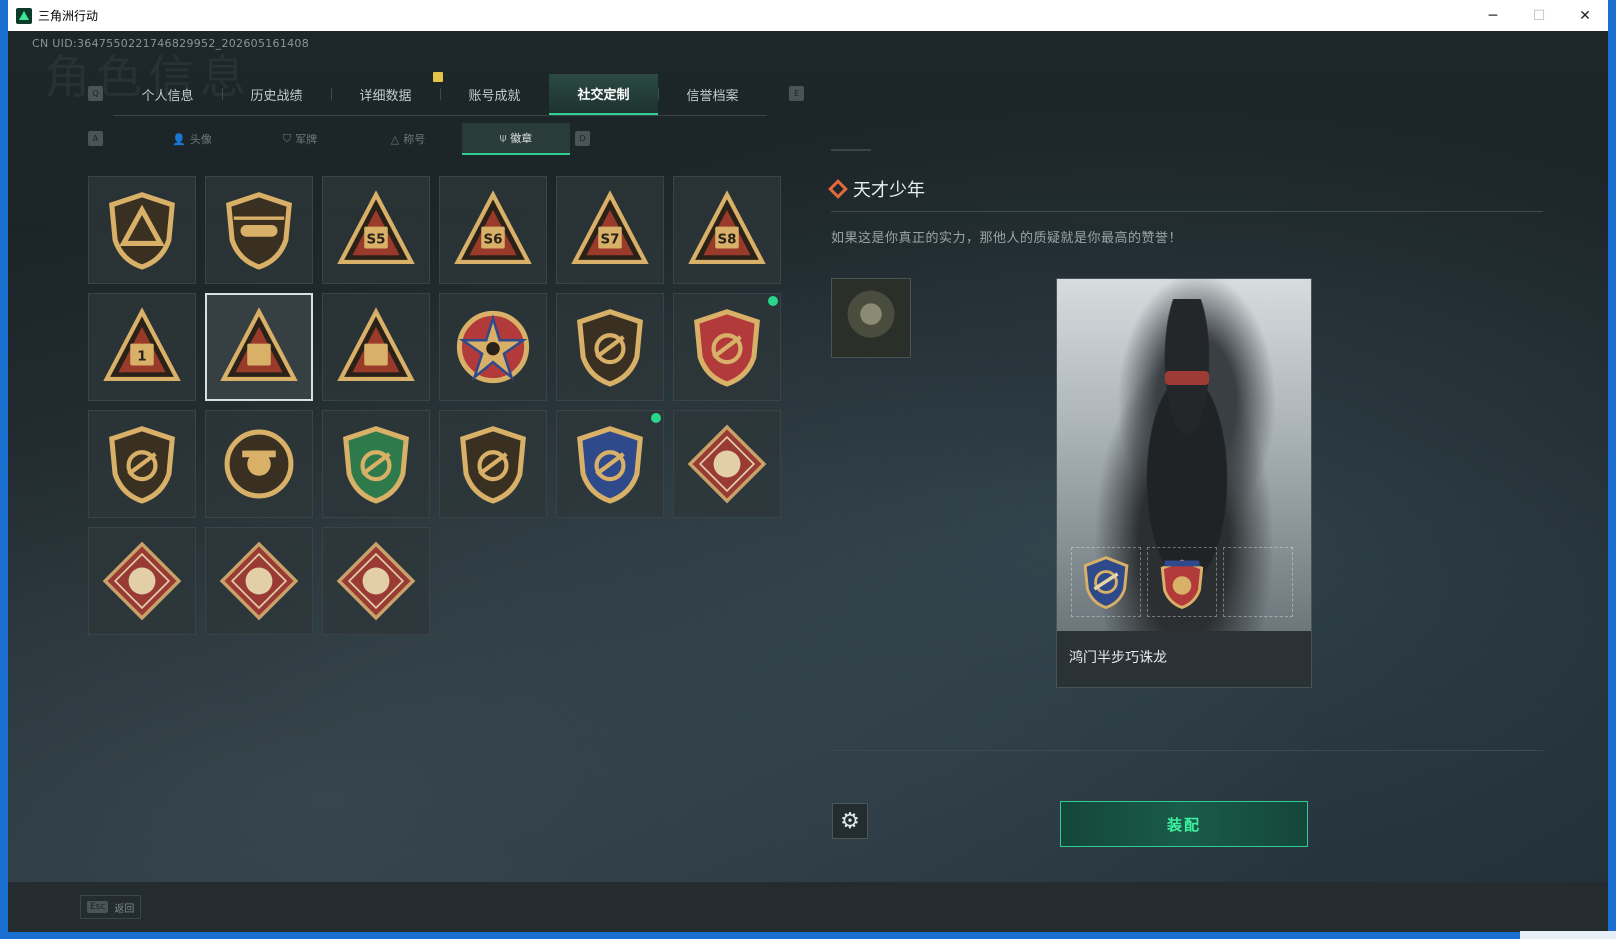  What do you see at coordinates (385, 94) in the screenshot?
I see `tab-2: 详细数据` at bounding box center [385, 94].